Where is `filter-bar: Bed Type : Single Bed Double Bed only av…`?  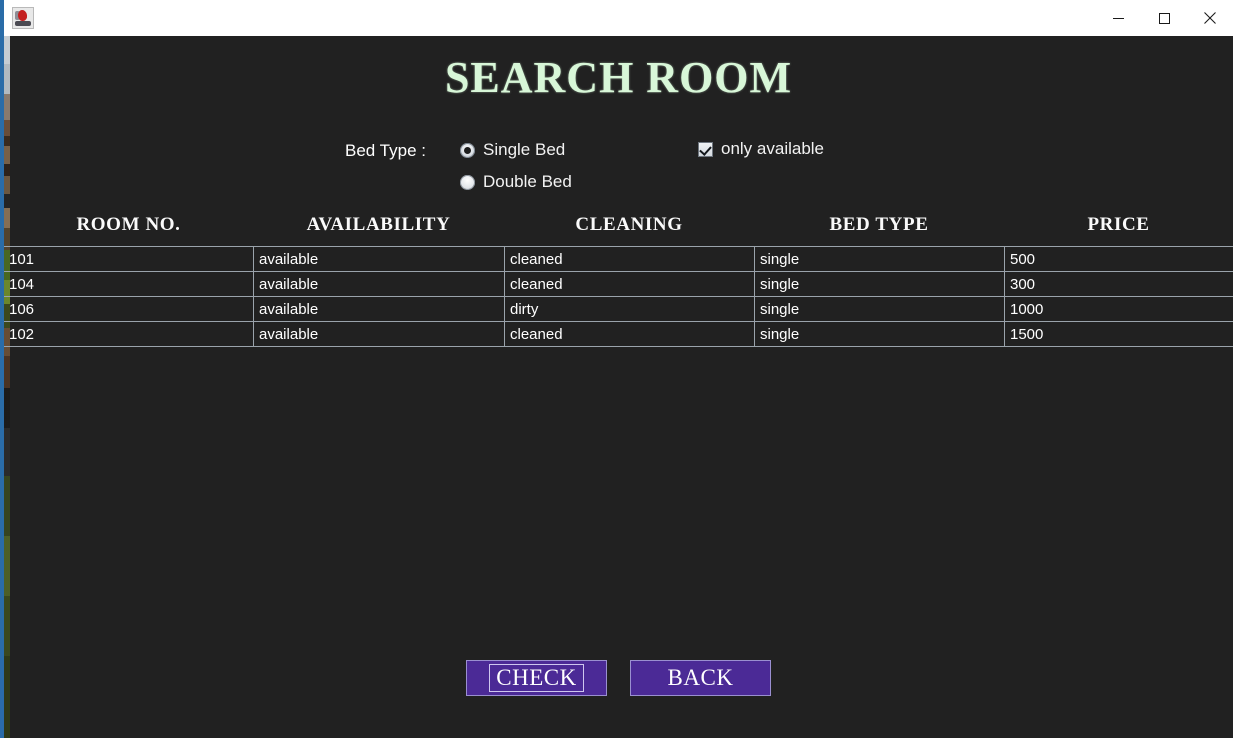 filter-bar: Bed Type : Single Bed Double Bed only av… is located at coordinates (618, 167).